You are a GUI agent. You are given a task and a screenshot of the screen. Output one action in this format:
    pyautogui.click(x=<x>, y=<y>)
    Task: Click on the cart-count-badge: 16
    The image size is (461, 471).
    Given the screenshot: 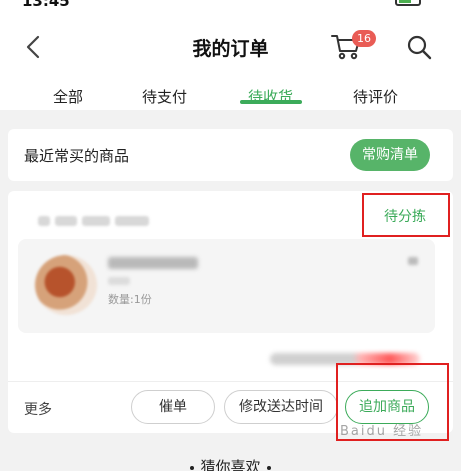 What is the action you would take?
    pyautogui.click(x=364, y=38)
    